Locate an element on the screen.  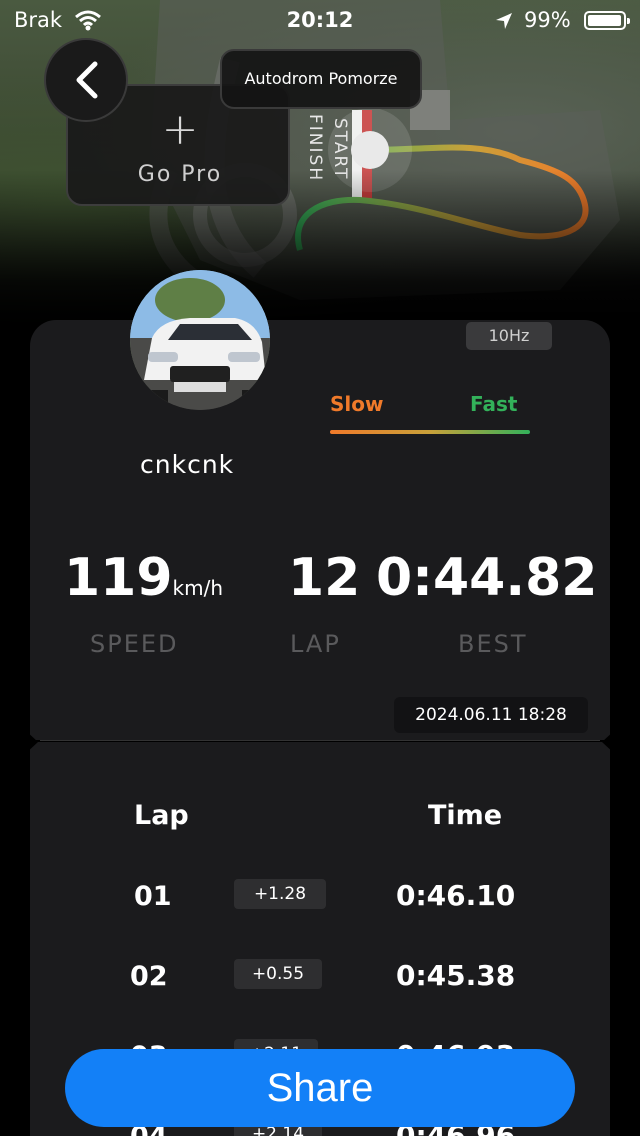
go-pro-label: Go Pro is located at coordinates (180, 174).